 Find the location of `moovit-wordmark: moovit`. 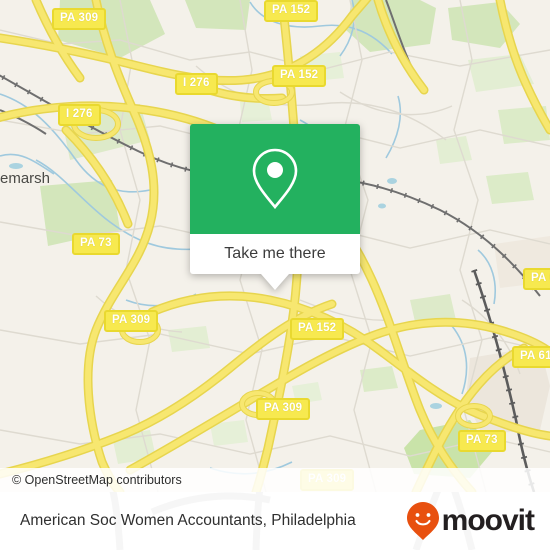

moovit-wordmark: moovit is located at coordinates (488, 520).